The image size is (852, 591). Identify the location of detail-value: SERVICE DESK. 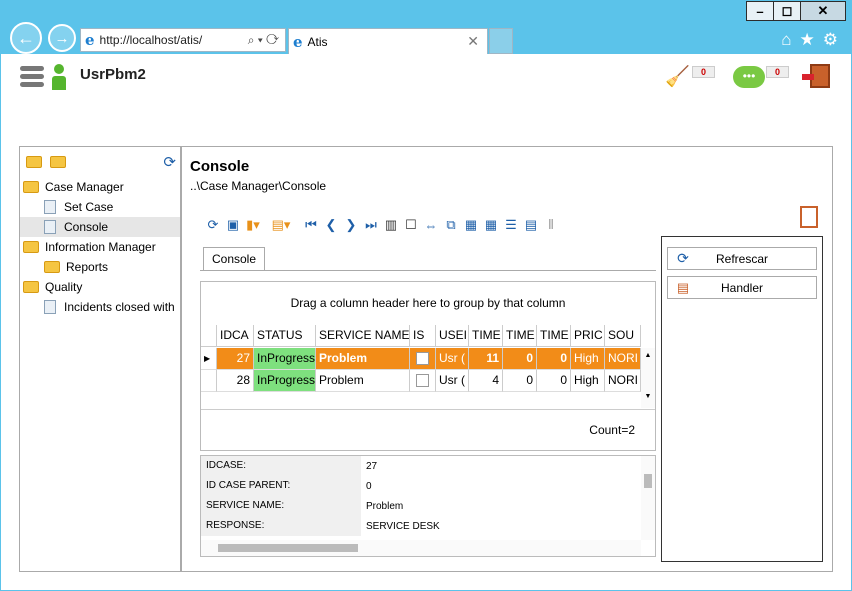
(403, 526).